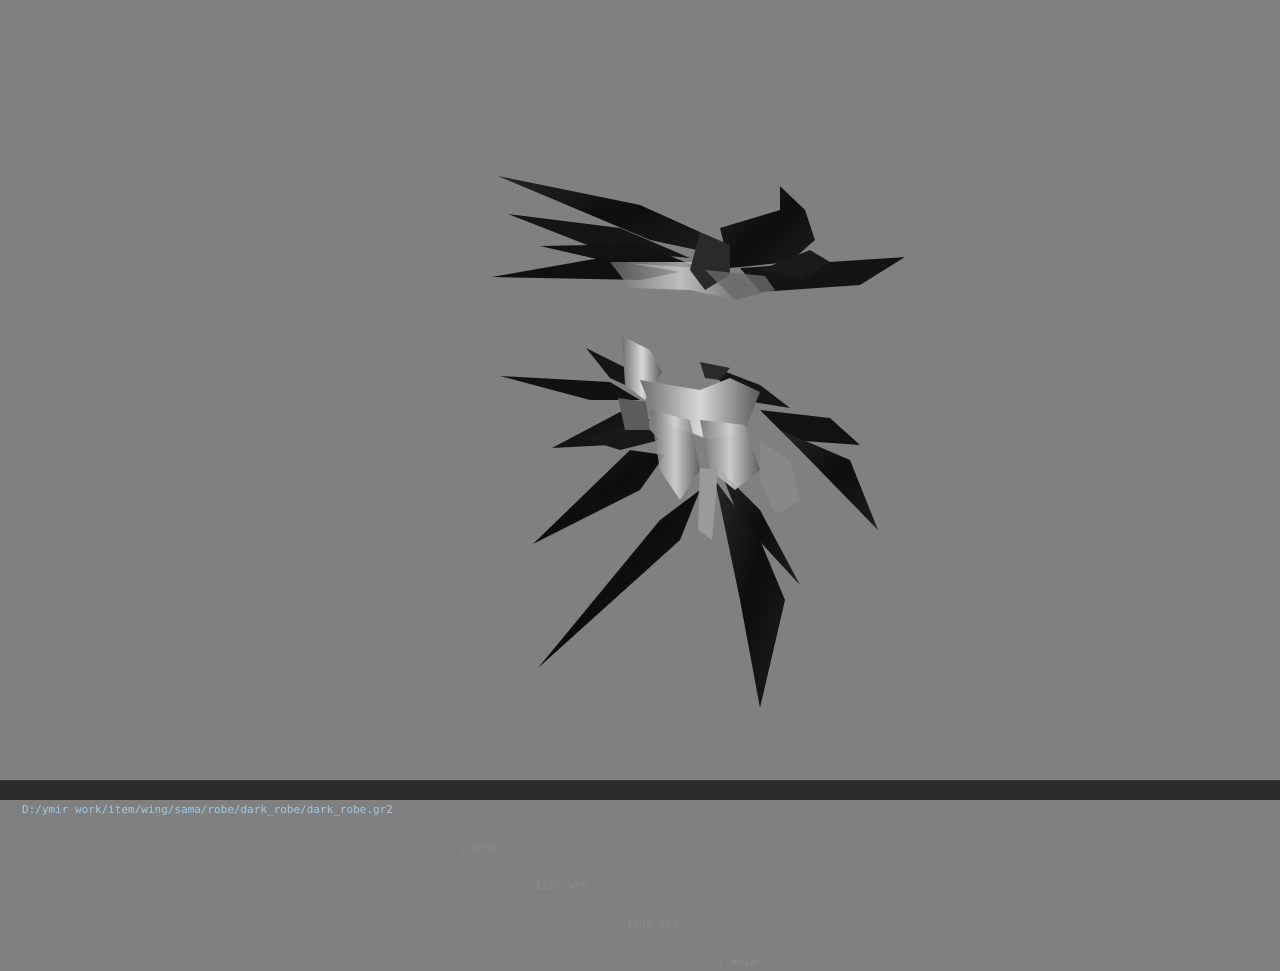 The image size is (1280, 971). Describe the element at coordinates (698, 238) in the screenshot. I see `wing-mesh-top-view` at that location.